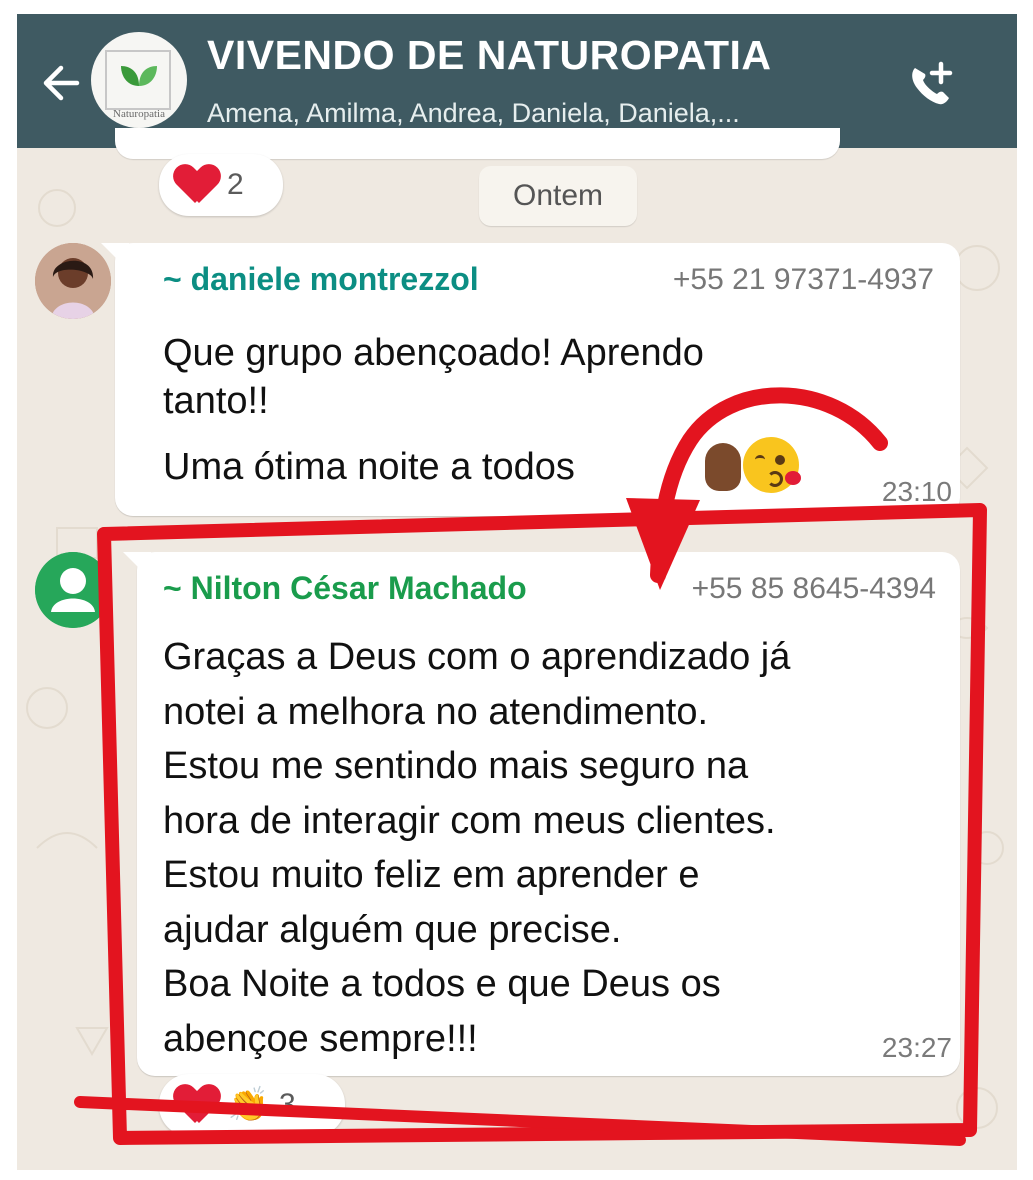  What do you see at coordinates (813, 588) in the screenshot?
I see `sender-phone: +55 85 8645-4394` at bounding box center [813, 588].